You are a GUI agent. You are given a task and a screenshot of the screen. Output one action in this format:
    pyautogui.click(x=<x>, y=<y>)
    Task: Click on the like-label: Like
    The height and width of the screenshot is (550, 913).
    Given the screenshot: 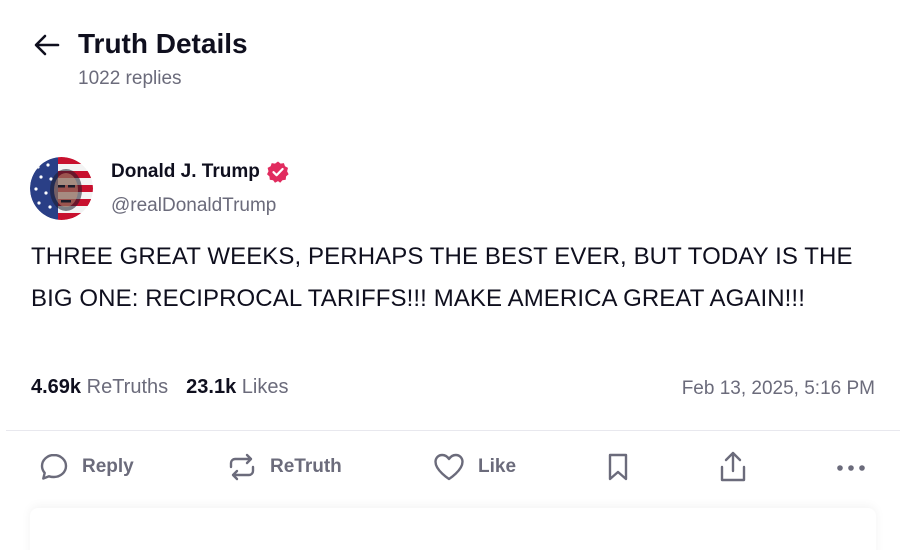 What is the action you would take?
    pyautogui.click(x=497, y=466)
    